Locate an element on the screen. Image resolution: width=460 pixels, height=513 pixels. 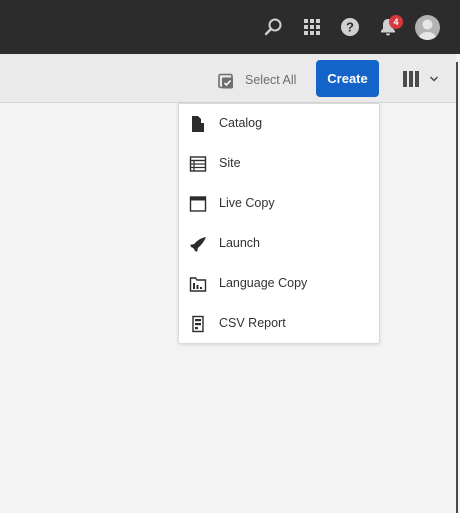
help-icon: ? is located at coordinates (350, 27).